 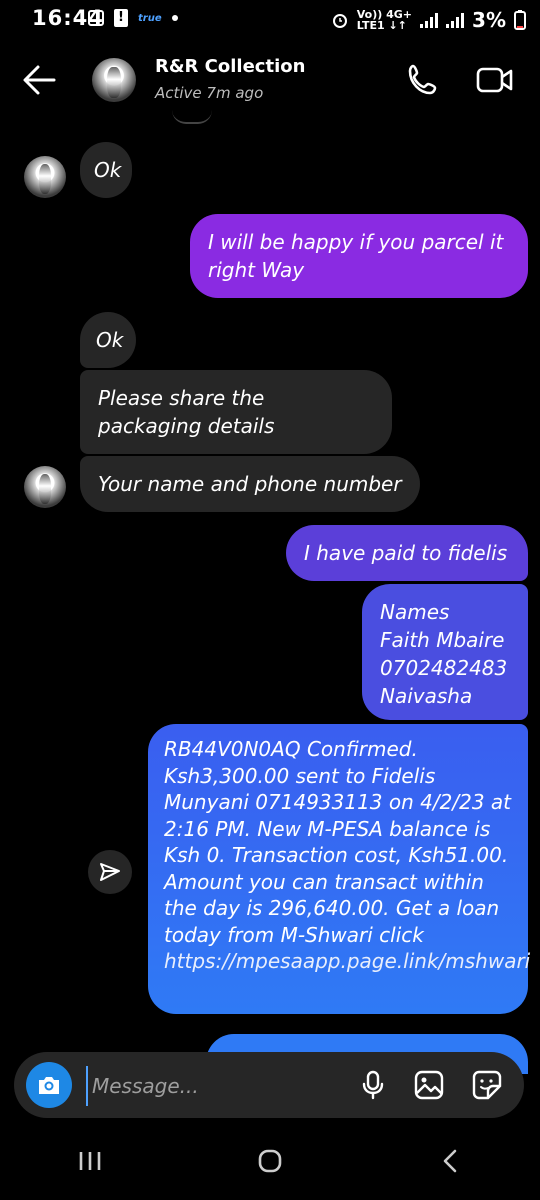 I want to click on message-link: https://mpesaapp.page.link/mshwari, so click(x=347, y=961).